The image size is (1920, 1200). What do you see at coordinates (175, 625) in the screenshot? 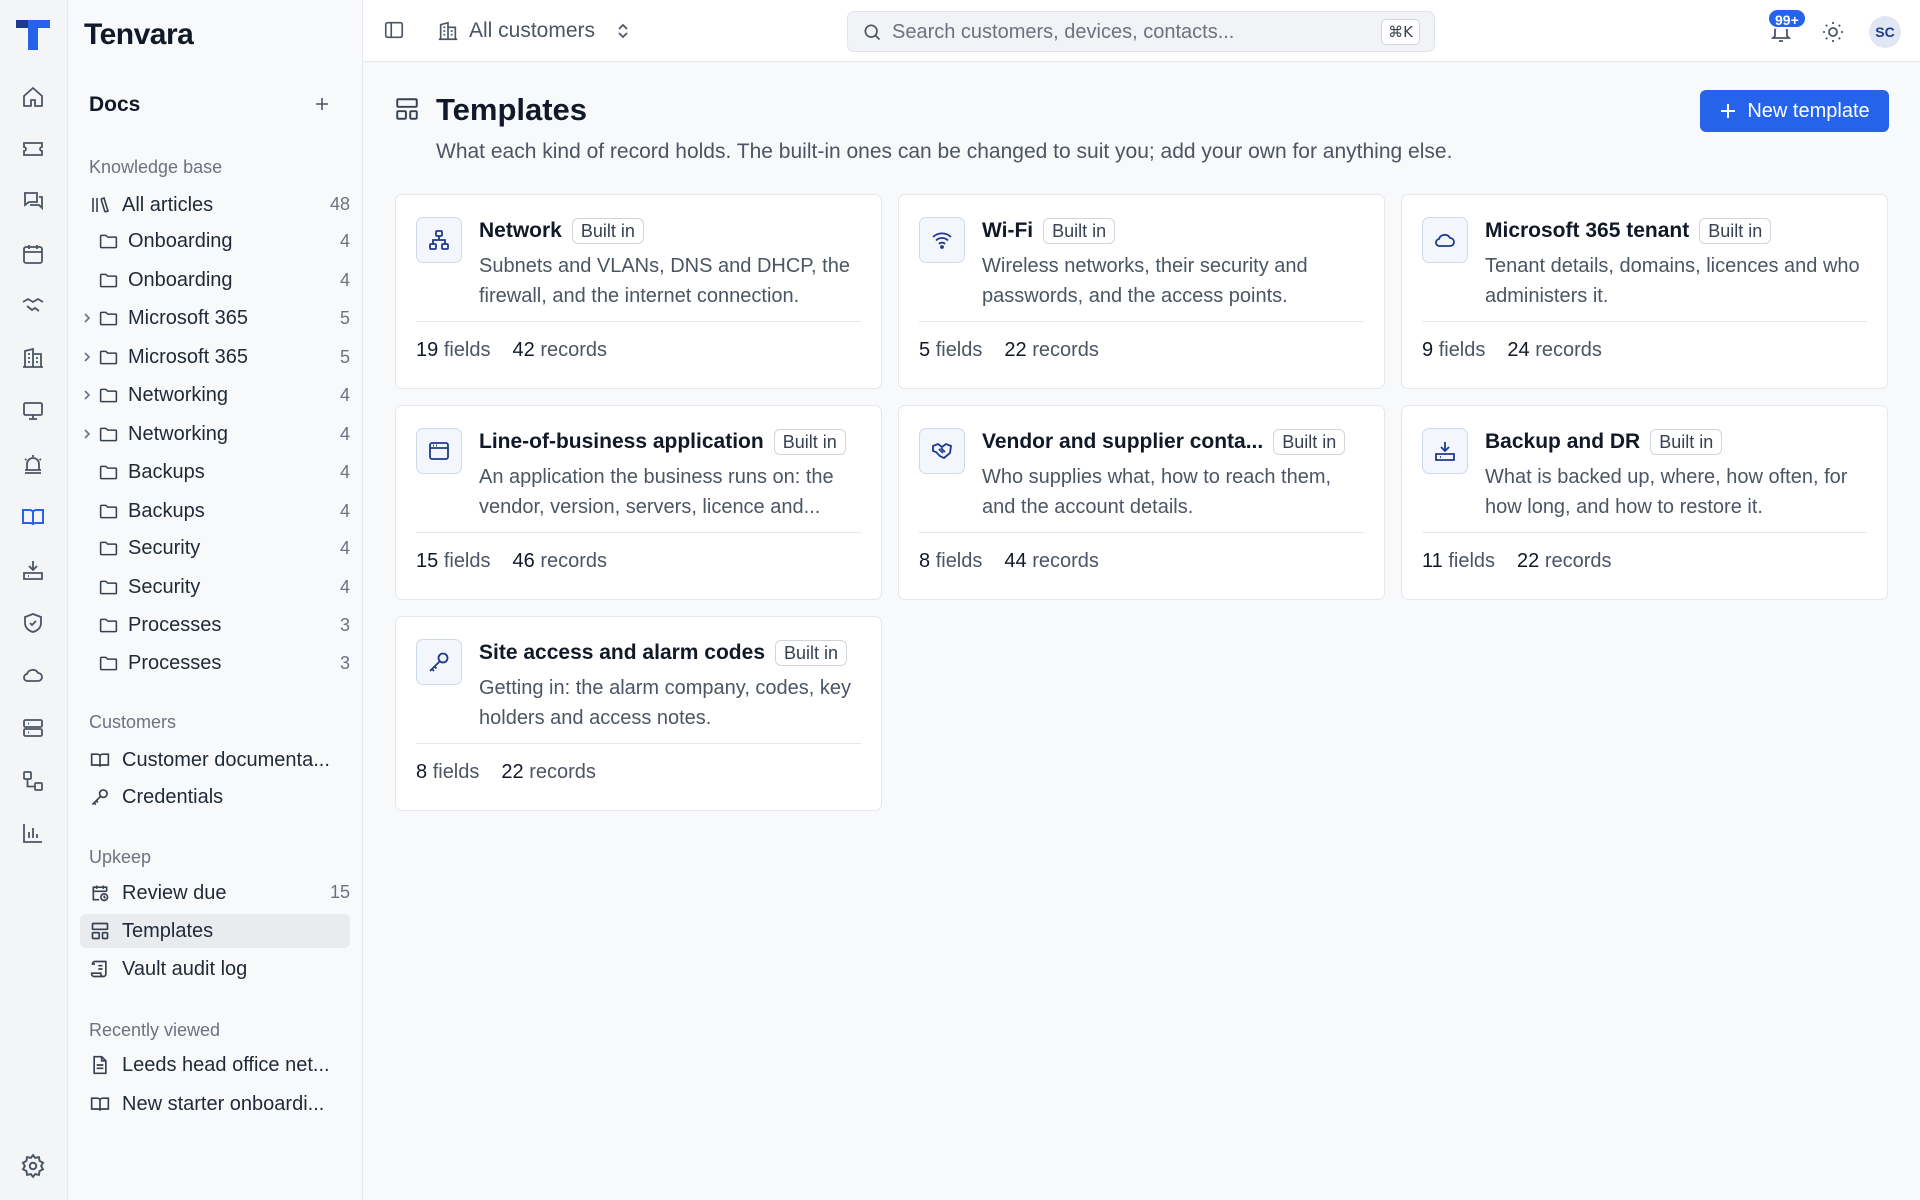
I see `folder-label: Processes` at bounding box center [175, 625].